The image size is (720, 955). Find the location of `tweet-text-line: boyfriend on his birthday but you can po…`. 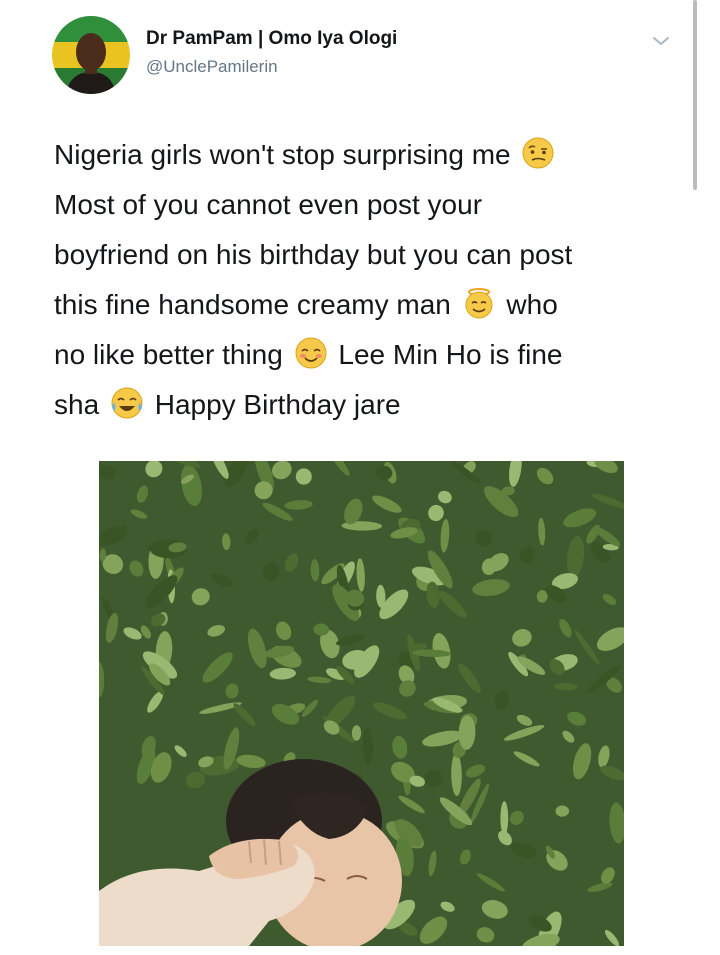

tweet-text-line: boyfriend on his birthday but you can po… is located at coordinates (313, 254).